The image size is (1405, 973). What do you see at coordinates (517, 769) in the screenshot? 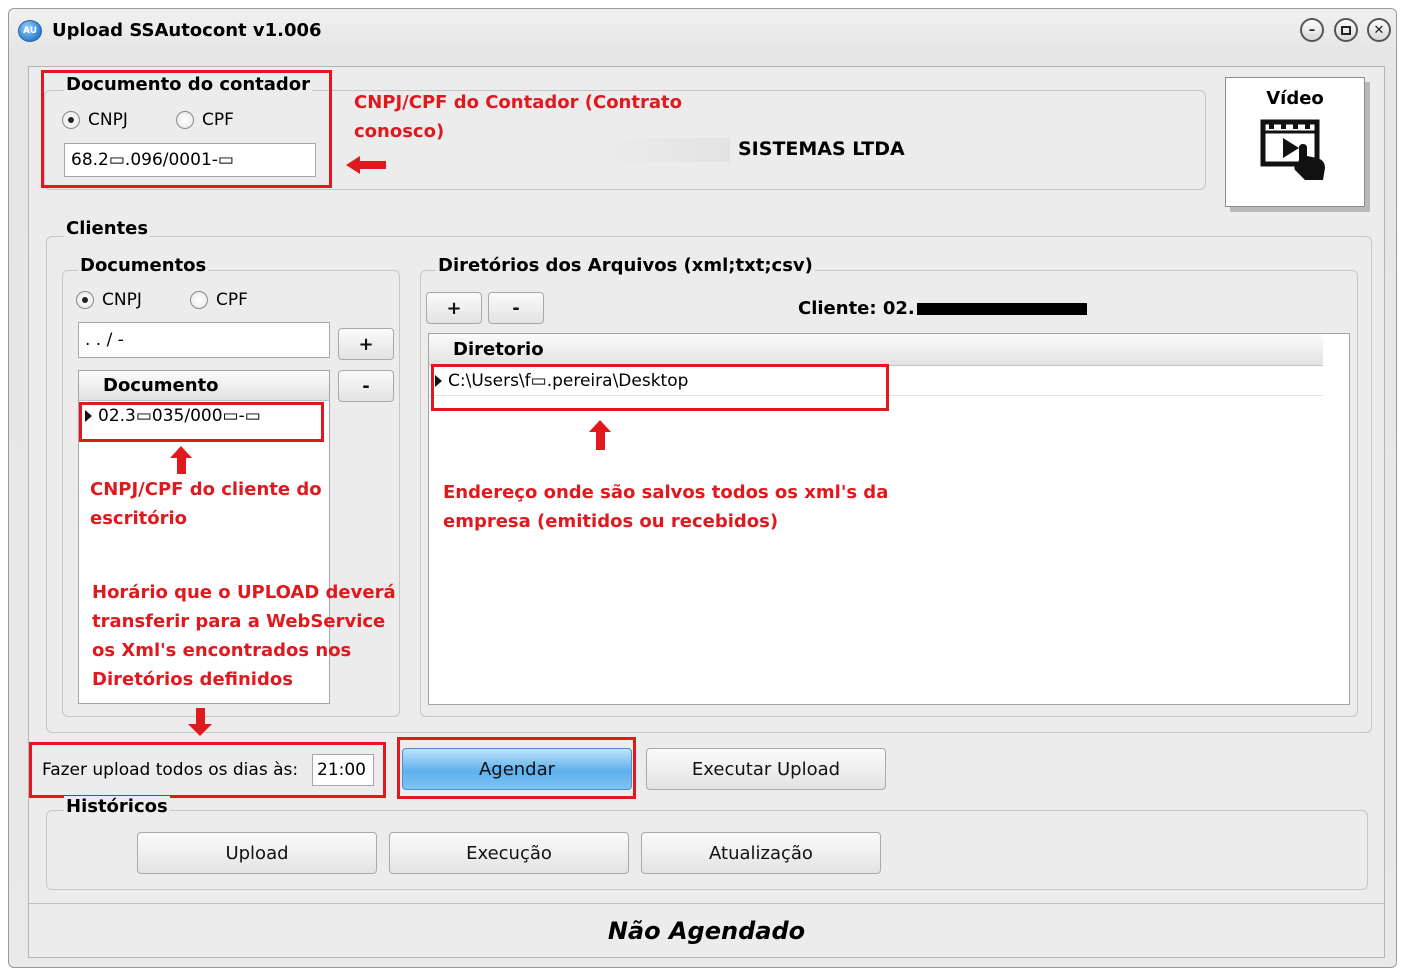
I see `agendar-button: Agendar` at bounding box center [517, 769].